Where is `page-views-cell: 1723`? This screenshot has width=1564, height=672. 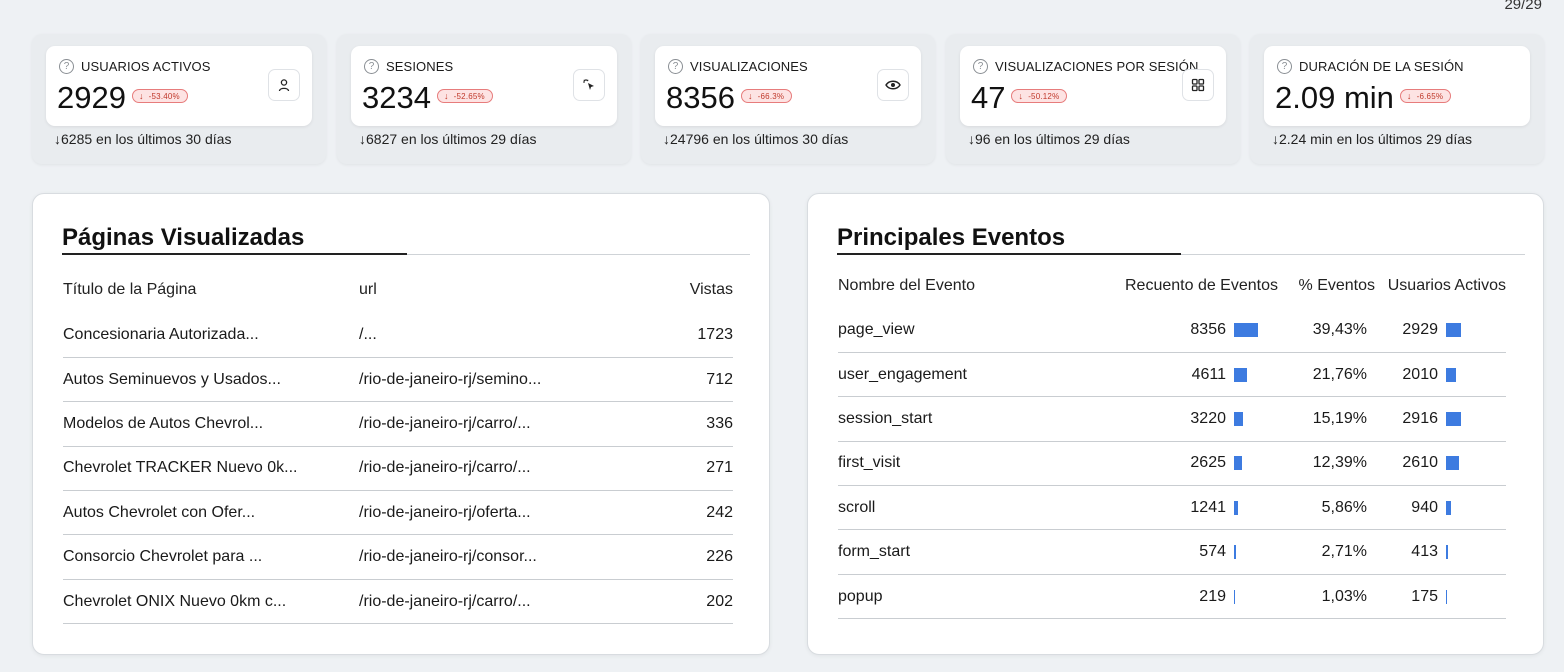 page-views-cell: 1723 is located at coordinates (673, 335).